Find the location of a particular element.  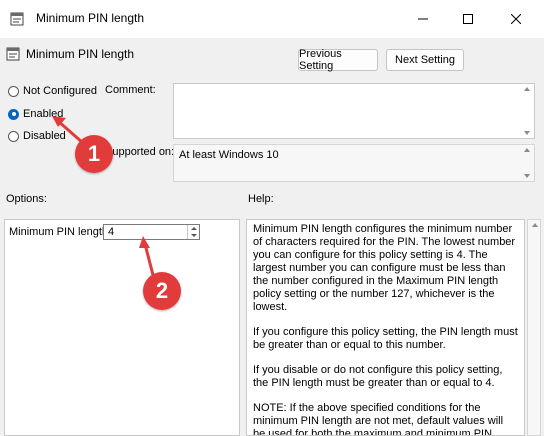

arrow-2-head is located at coordinates (144, 242).